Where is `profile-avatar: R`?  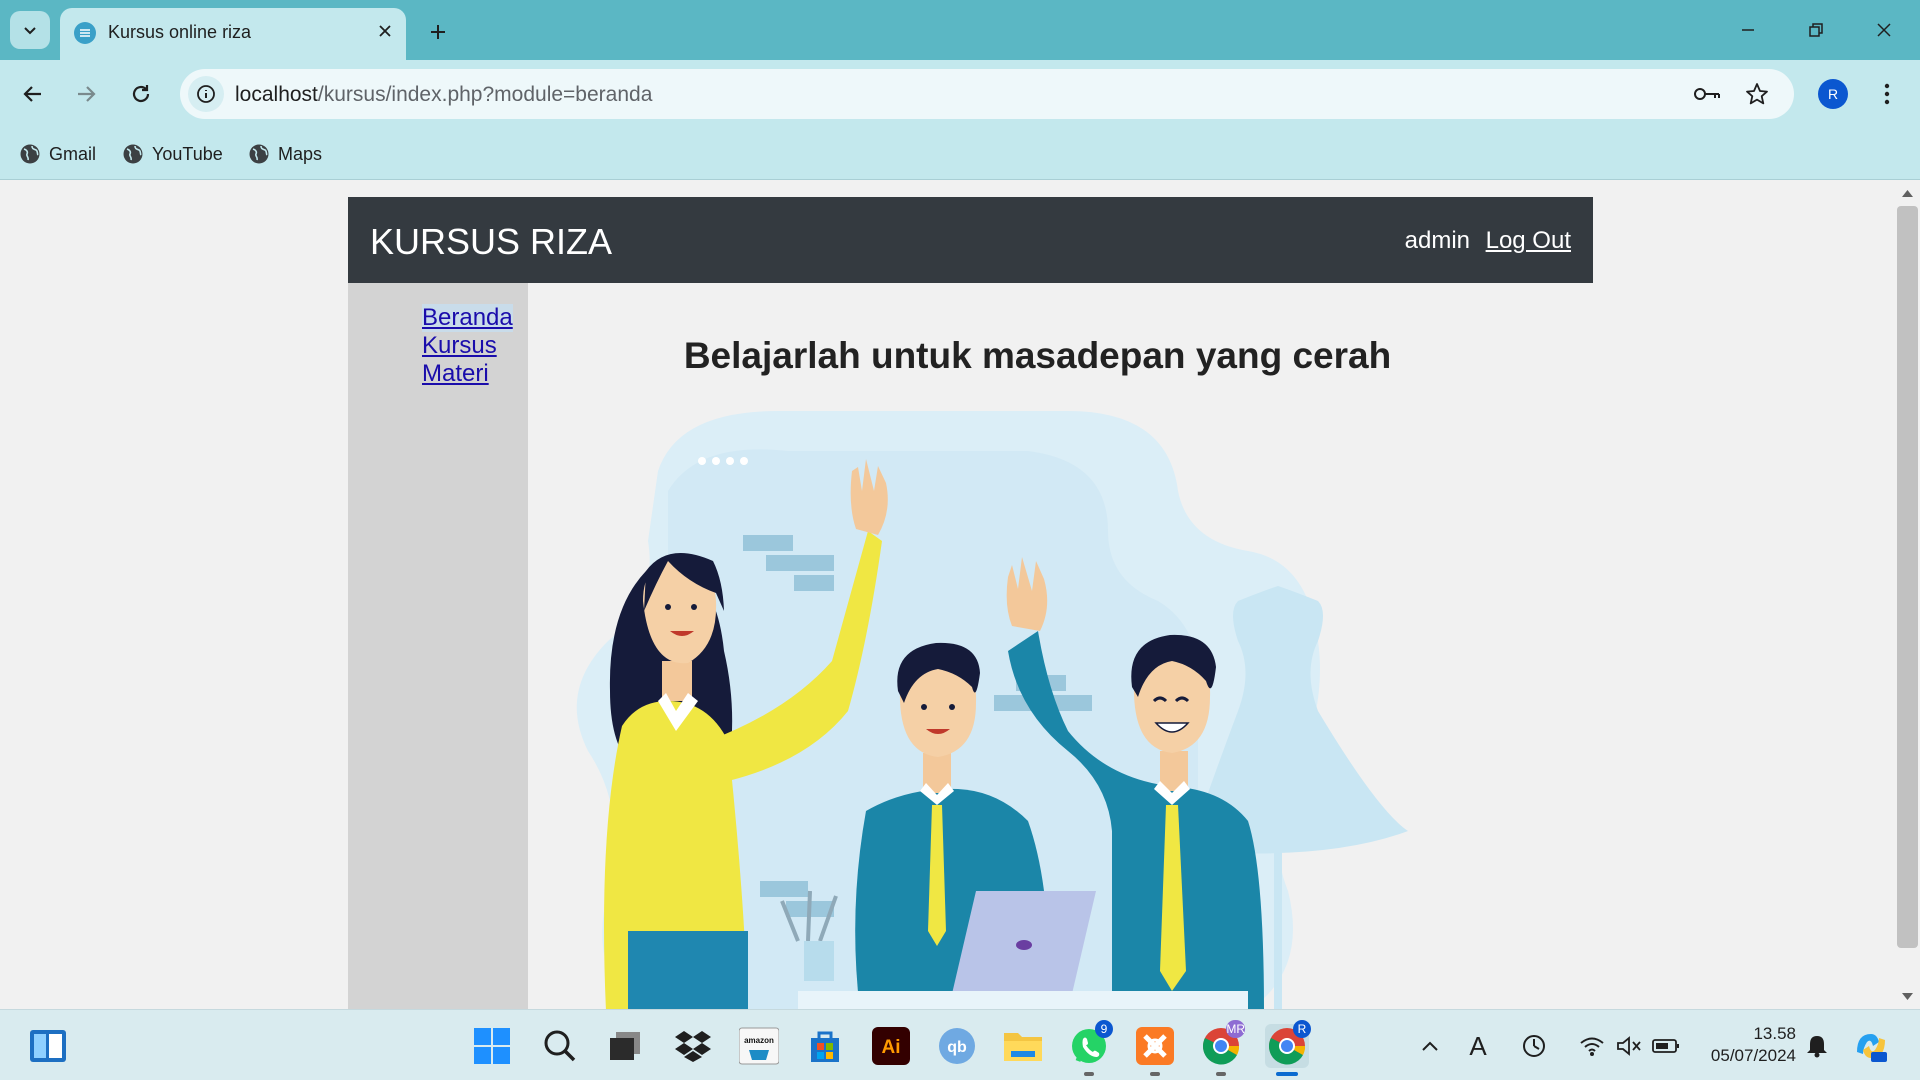
profile-avatar: R is located at coordinates (1833, 94).